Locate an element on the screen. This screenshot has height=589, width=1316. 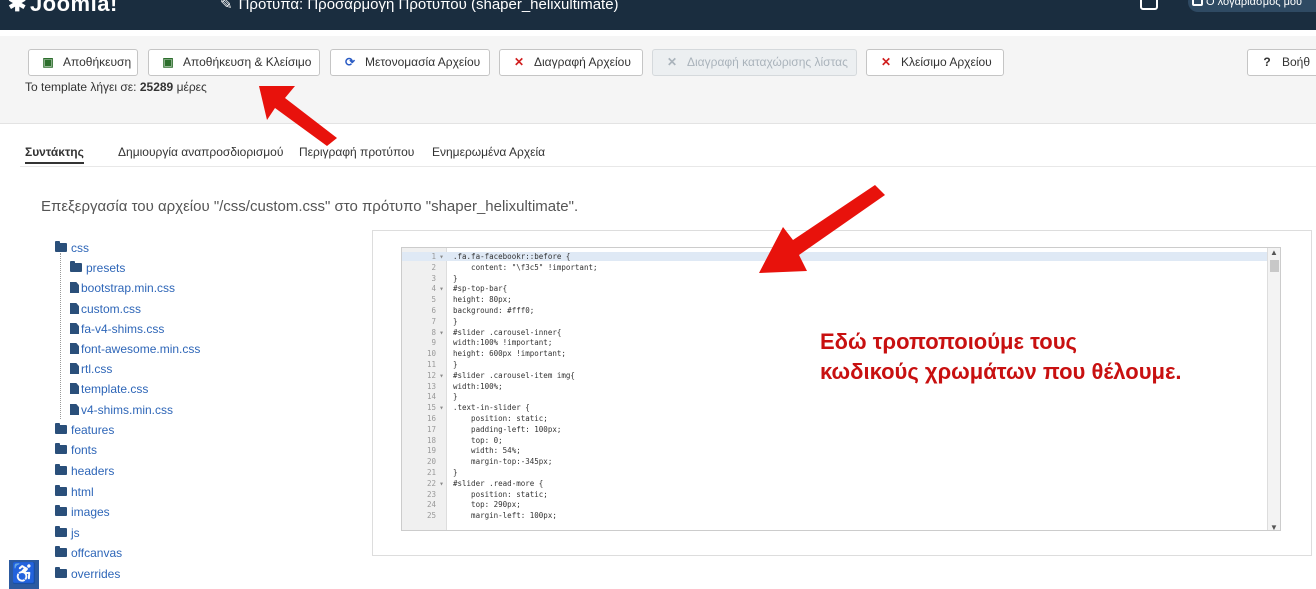
line-number: 11 is located at coordinates (431, 364).